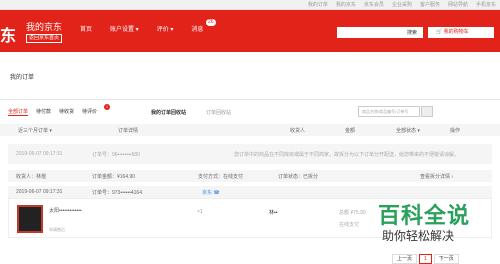 The image size is (500, 264). Describe the element at coordinates (117, 193) in the screenshot. I see `sub-order-number: 订单号：973••••••4164` at that location.